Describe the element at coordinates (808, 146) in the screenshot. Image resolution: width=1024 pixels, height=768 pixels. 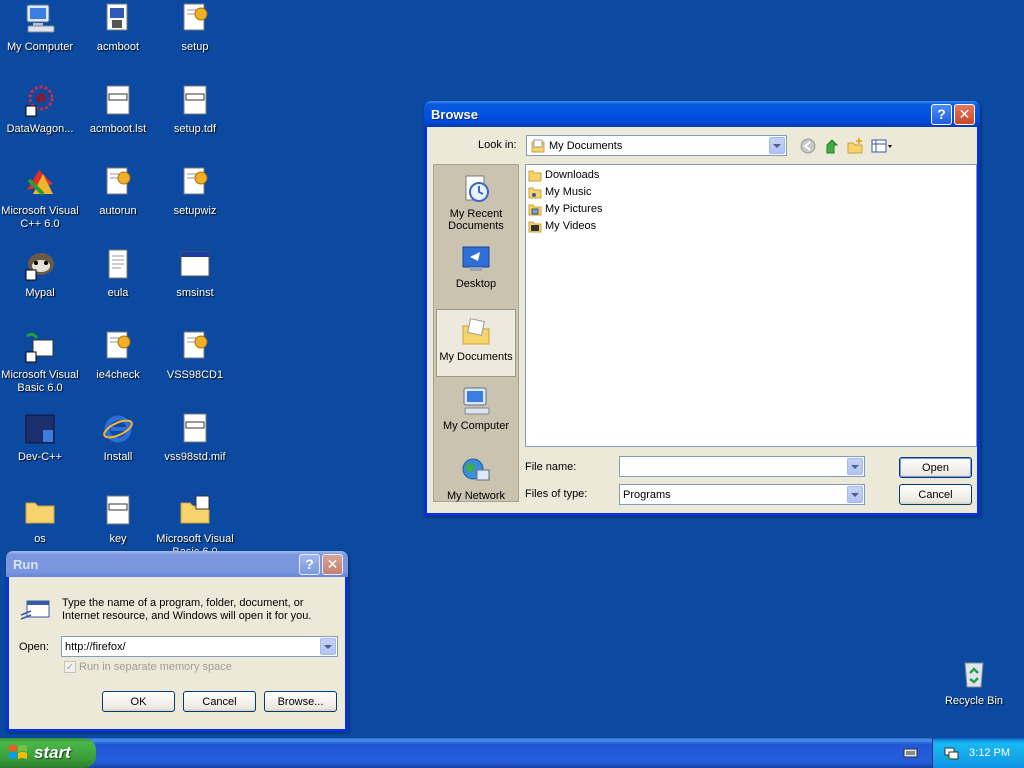
I see `back-icon` at that location.